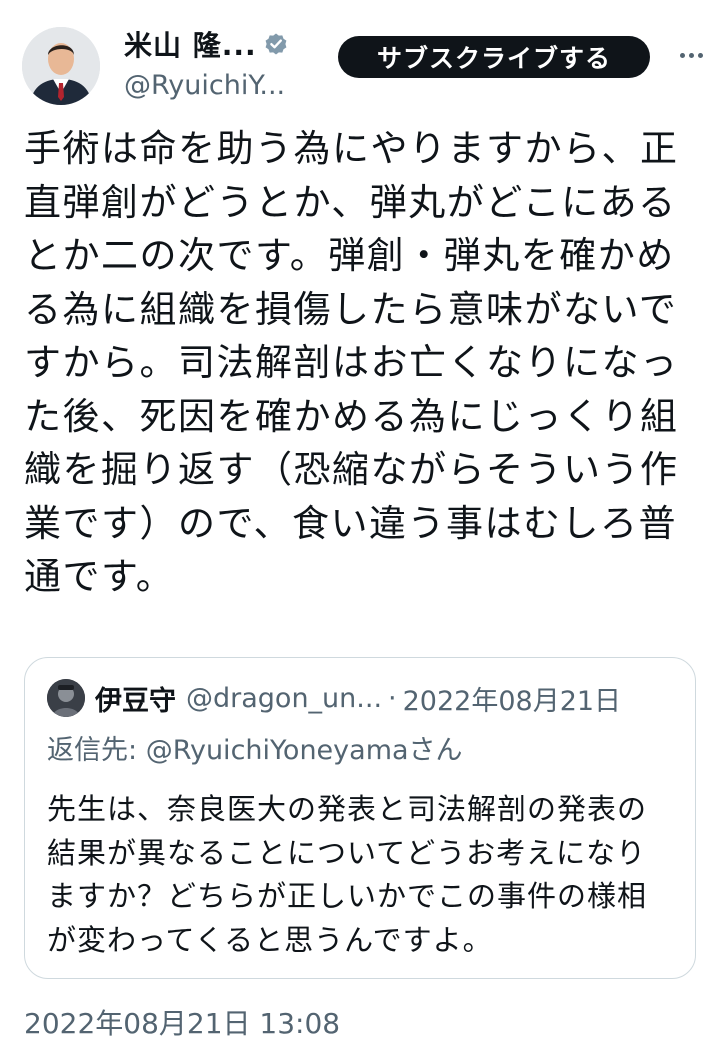 The height and width of the screenshot is (1048, 720). I want to click on verified-badge-icon, so click(276, 44).